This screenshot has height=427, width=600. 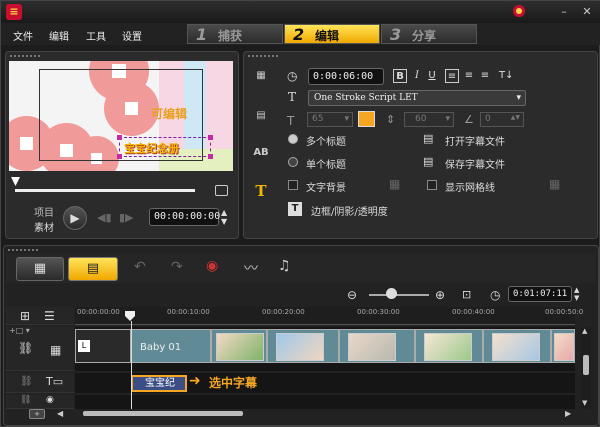 I want to click on title-selection-box: 宝宝纪念册, so click(x=165, y=147).